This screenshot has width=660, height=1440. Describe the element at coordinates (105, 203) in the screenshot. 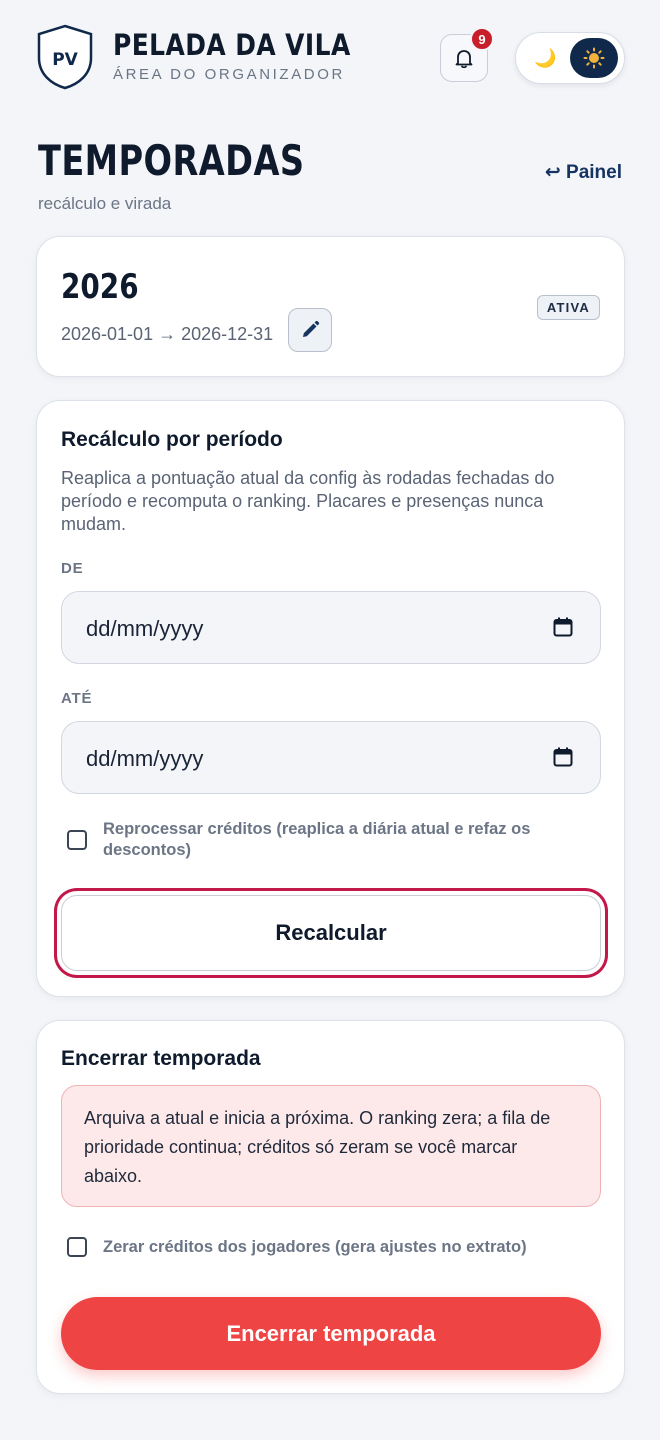

I see `page-subtitle: recálculo e virada` at that location.